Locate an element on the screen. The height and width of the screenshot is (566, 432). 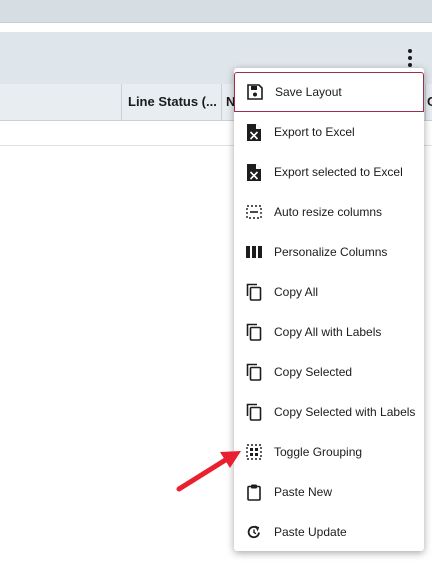
menu-item-label: Personalize Columns is located at coordinates (331, 252).